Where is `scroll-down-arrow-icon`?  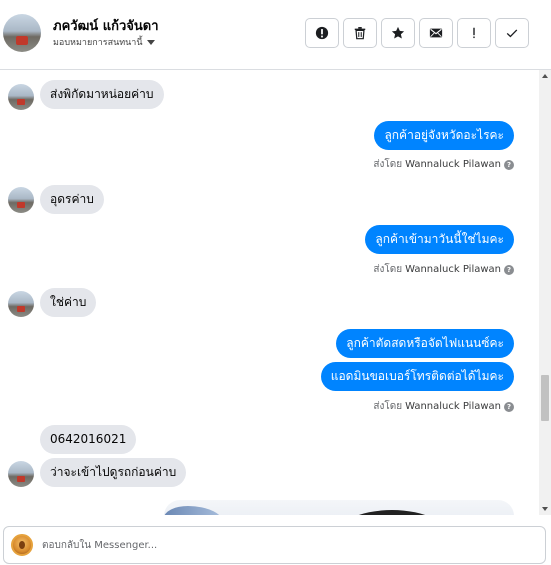
scroll-down-arrow-icon is located at coordinates (545, 509).